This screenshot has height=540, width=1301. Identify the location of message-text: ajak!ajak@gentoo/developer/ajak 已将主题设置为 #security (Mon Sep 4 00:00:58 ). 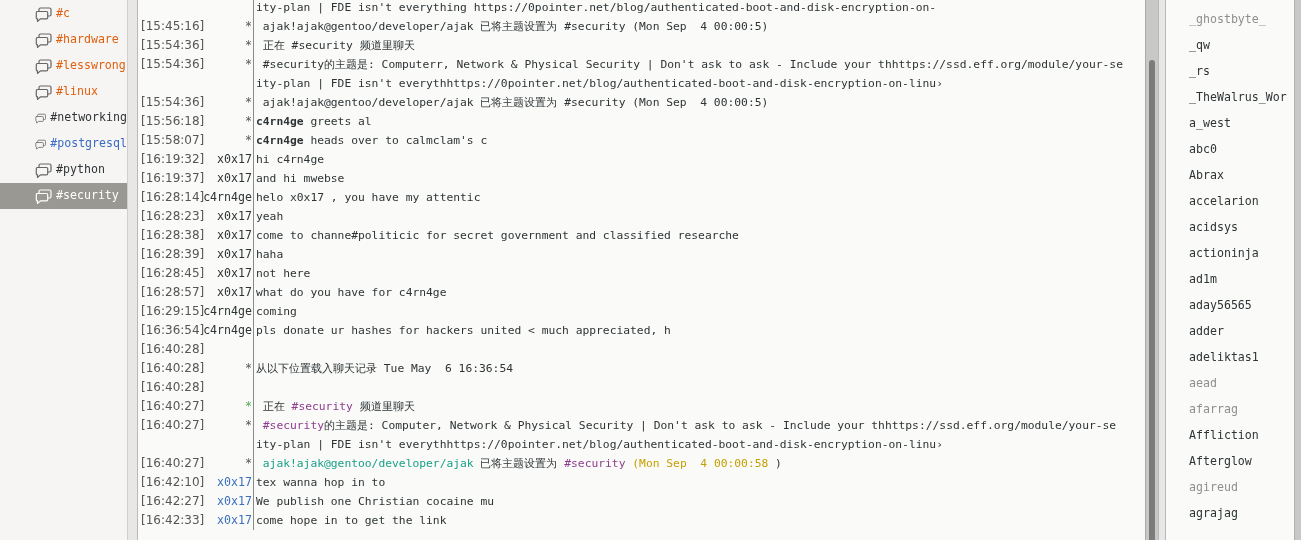
(521, 463).